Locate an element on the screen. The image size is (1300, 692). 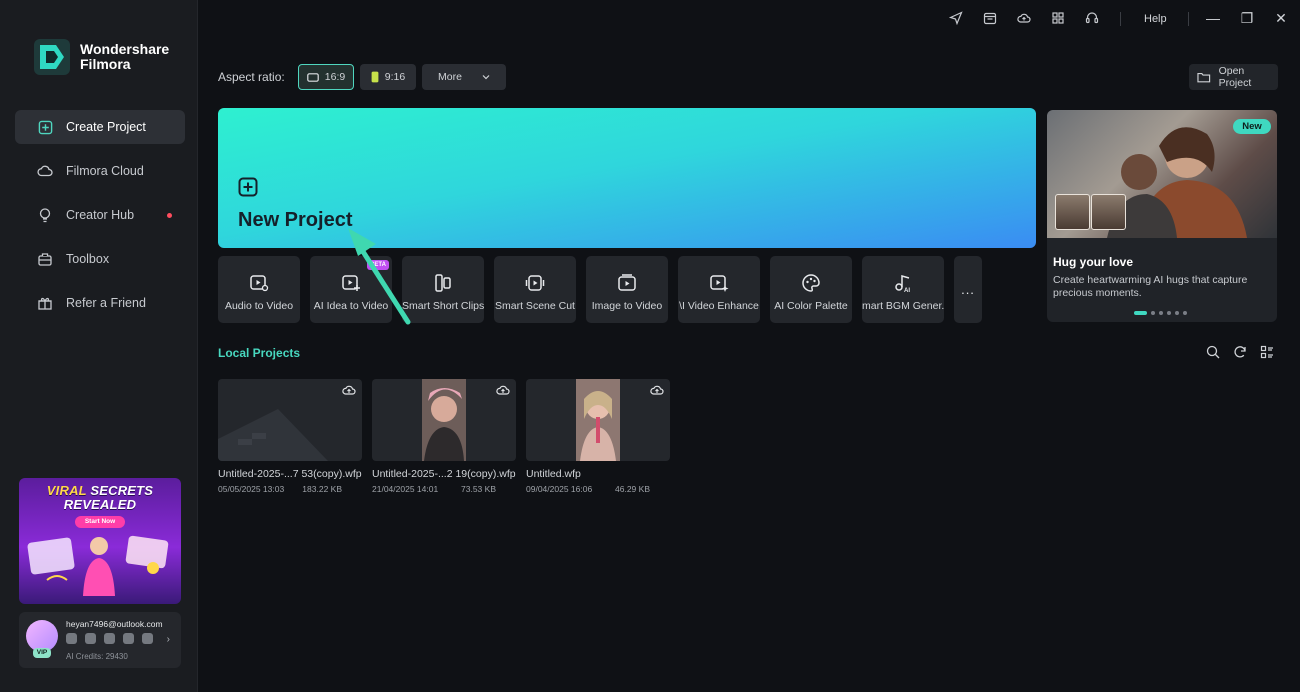
project-item: Untitled.wfp 09/04/2025 16:06 46.29 KB is located at coordinates (598, 436).